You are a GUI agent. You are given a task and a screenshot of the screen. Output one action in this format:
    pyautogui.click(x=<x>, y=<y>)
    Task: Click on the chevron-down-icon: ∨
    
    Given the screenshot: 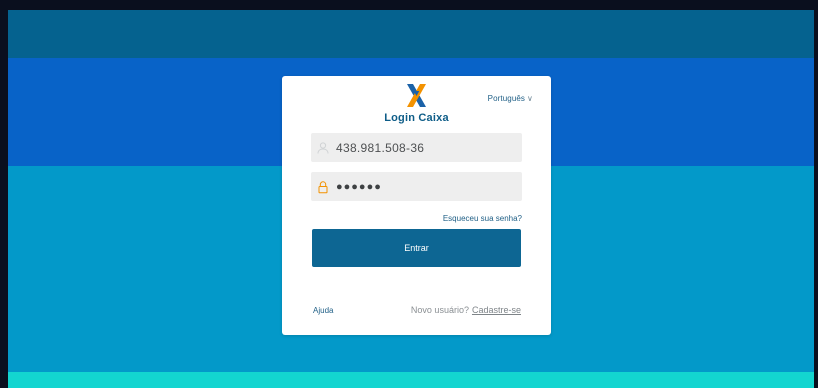 What is the action you would take?
    pyautogui.click(x=530, y=98)
    